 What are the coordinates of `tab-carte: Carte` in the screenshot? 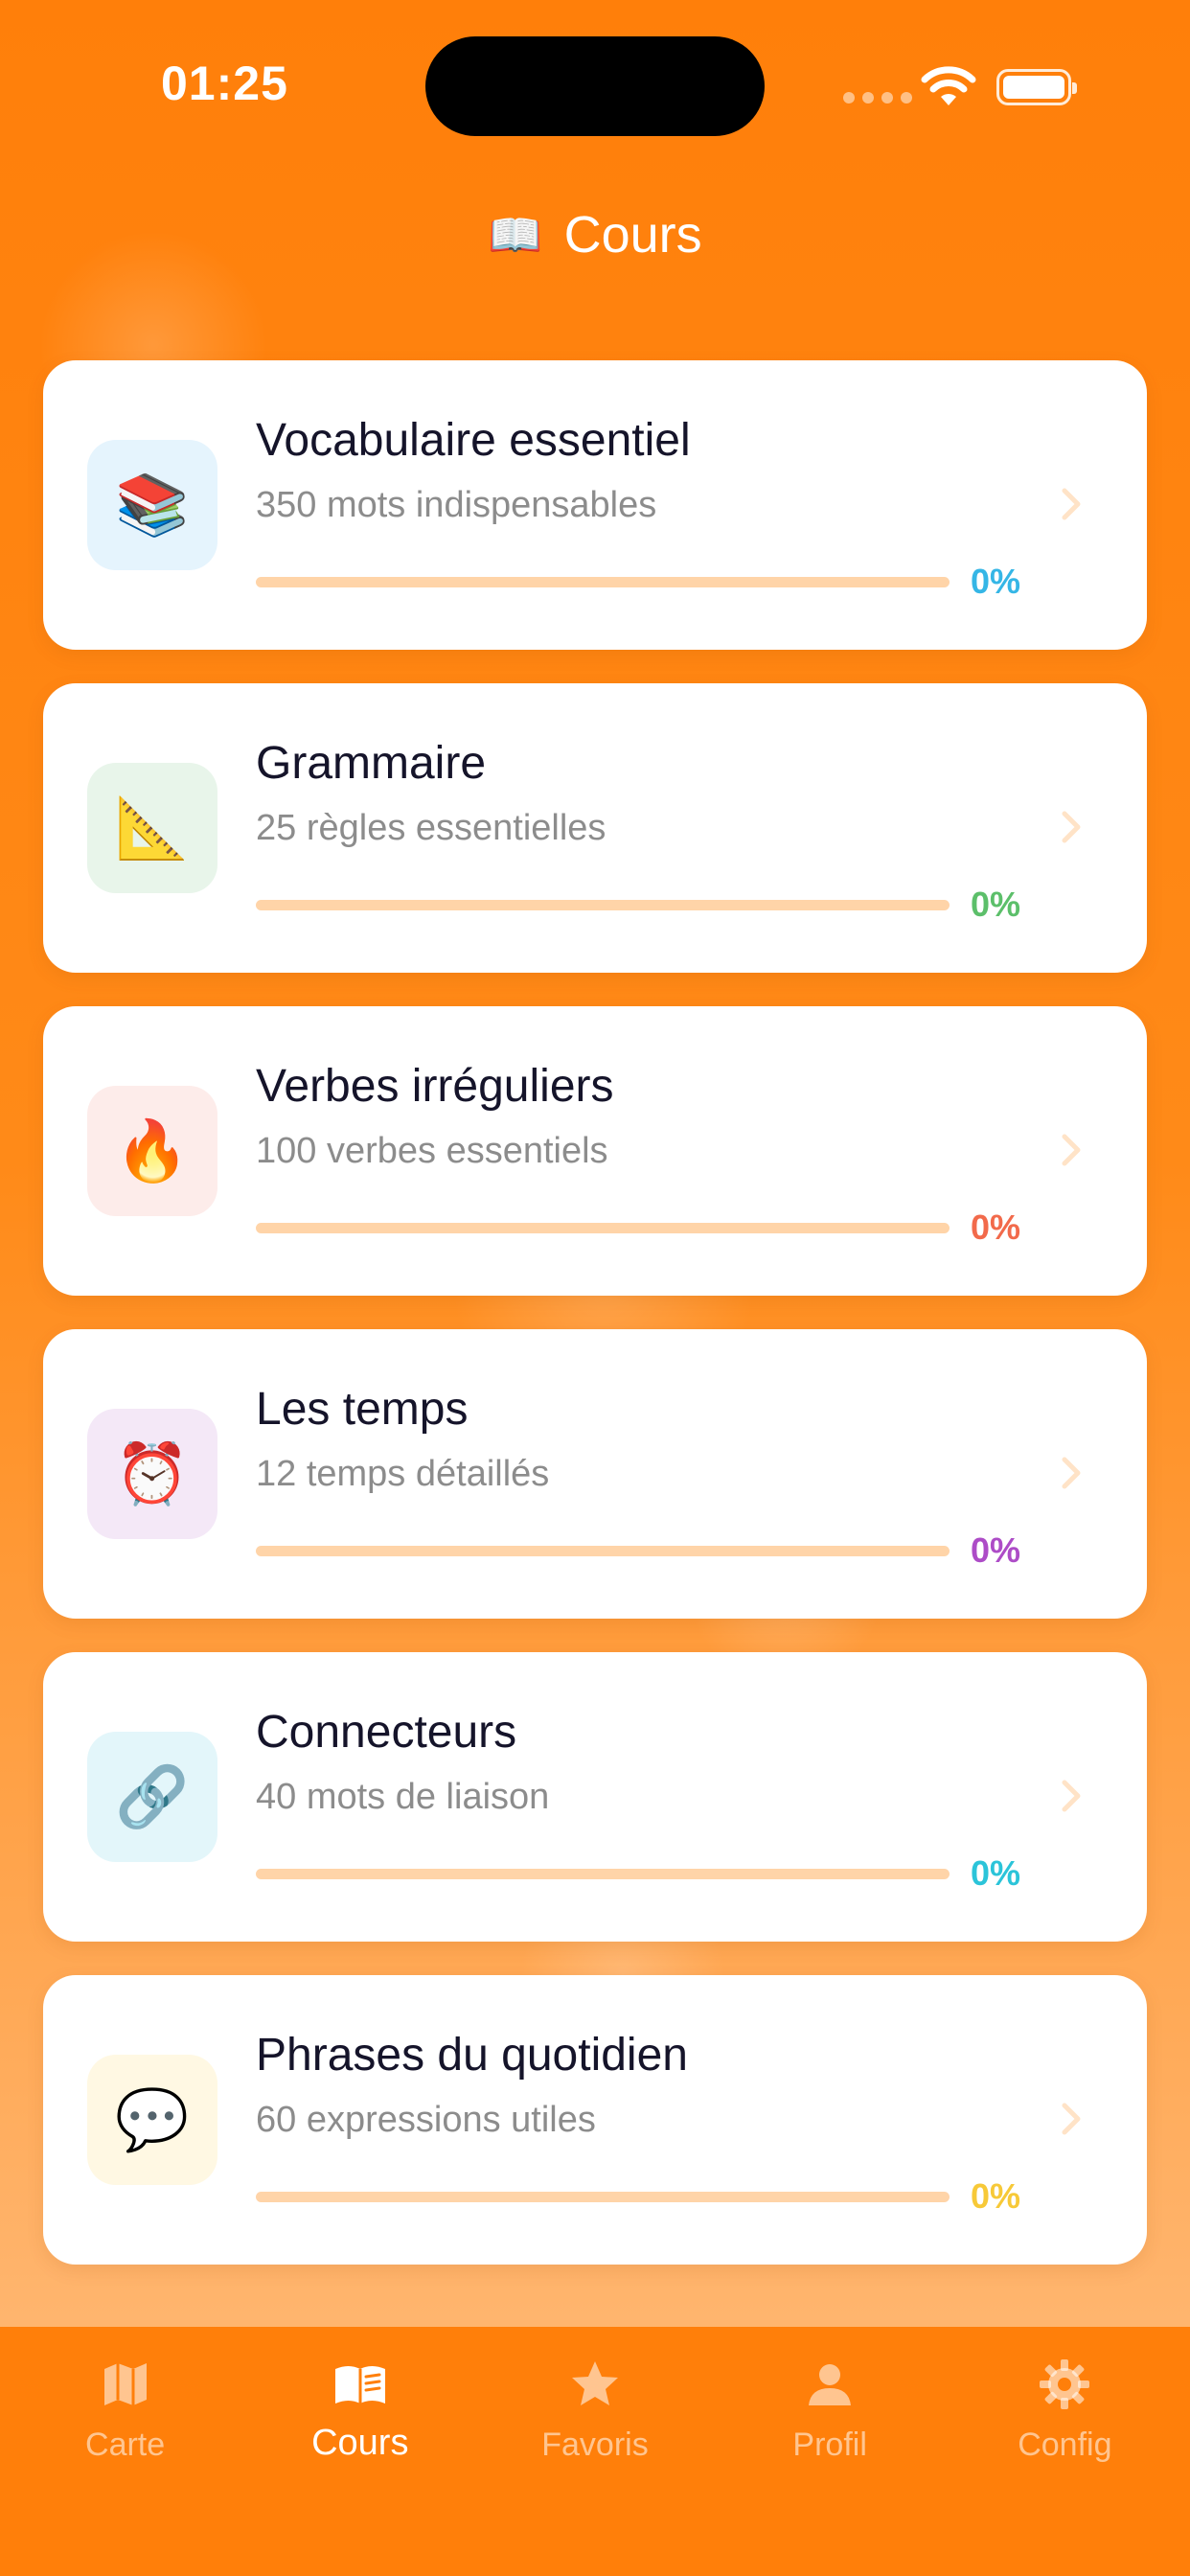 It's located at (125, 2451).